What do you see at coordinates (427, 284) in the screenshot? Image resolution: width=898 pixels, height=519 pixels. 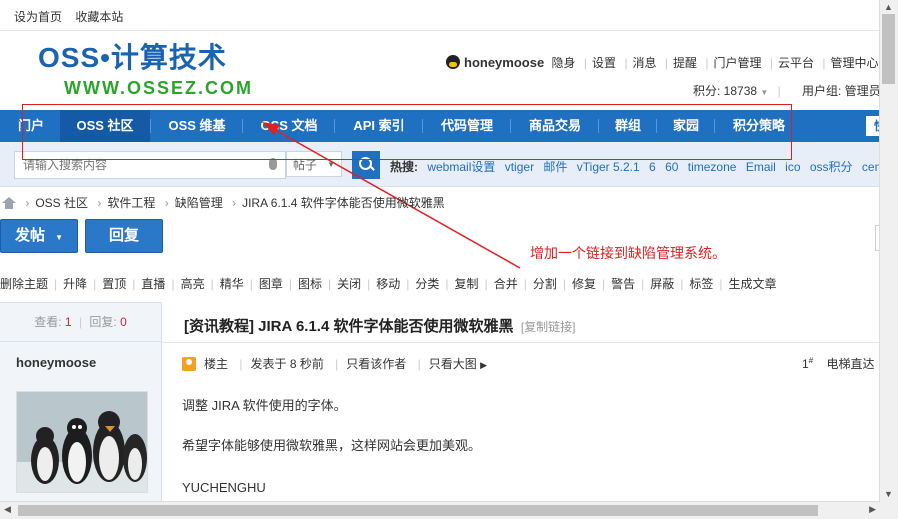 I see `toolbar-category: 分类` at bounding box center [427, 284].